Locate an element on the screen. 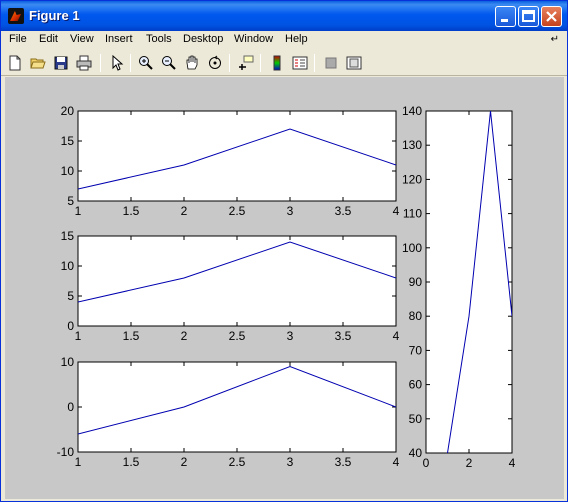 This screenshot has width=568, height=502. menu-view: View is located at coordinates (82, 39).